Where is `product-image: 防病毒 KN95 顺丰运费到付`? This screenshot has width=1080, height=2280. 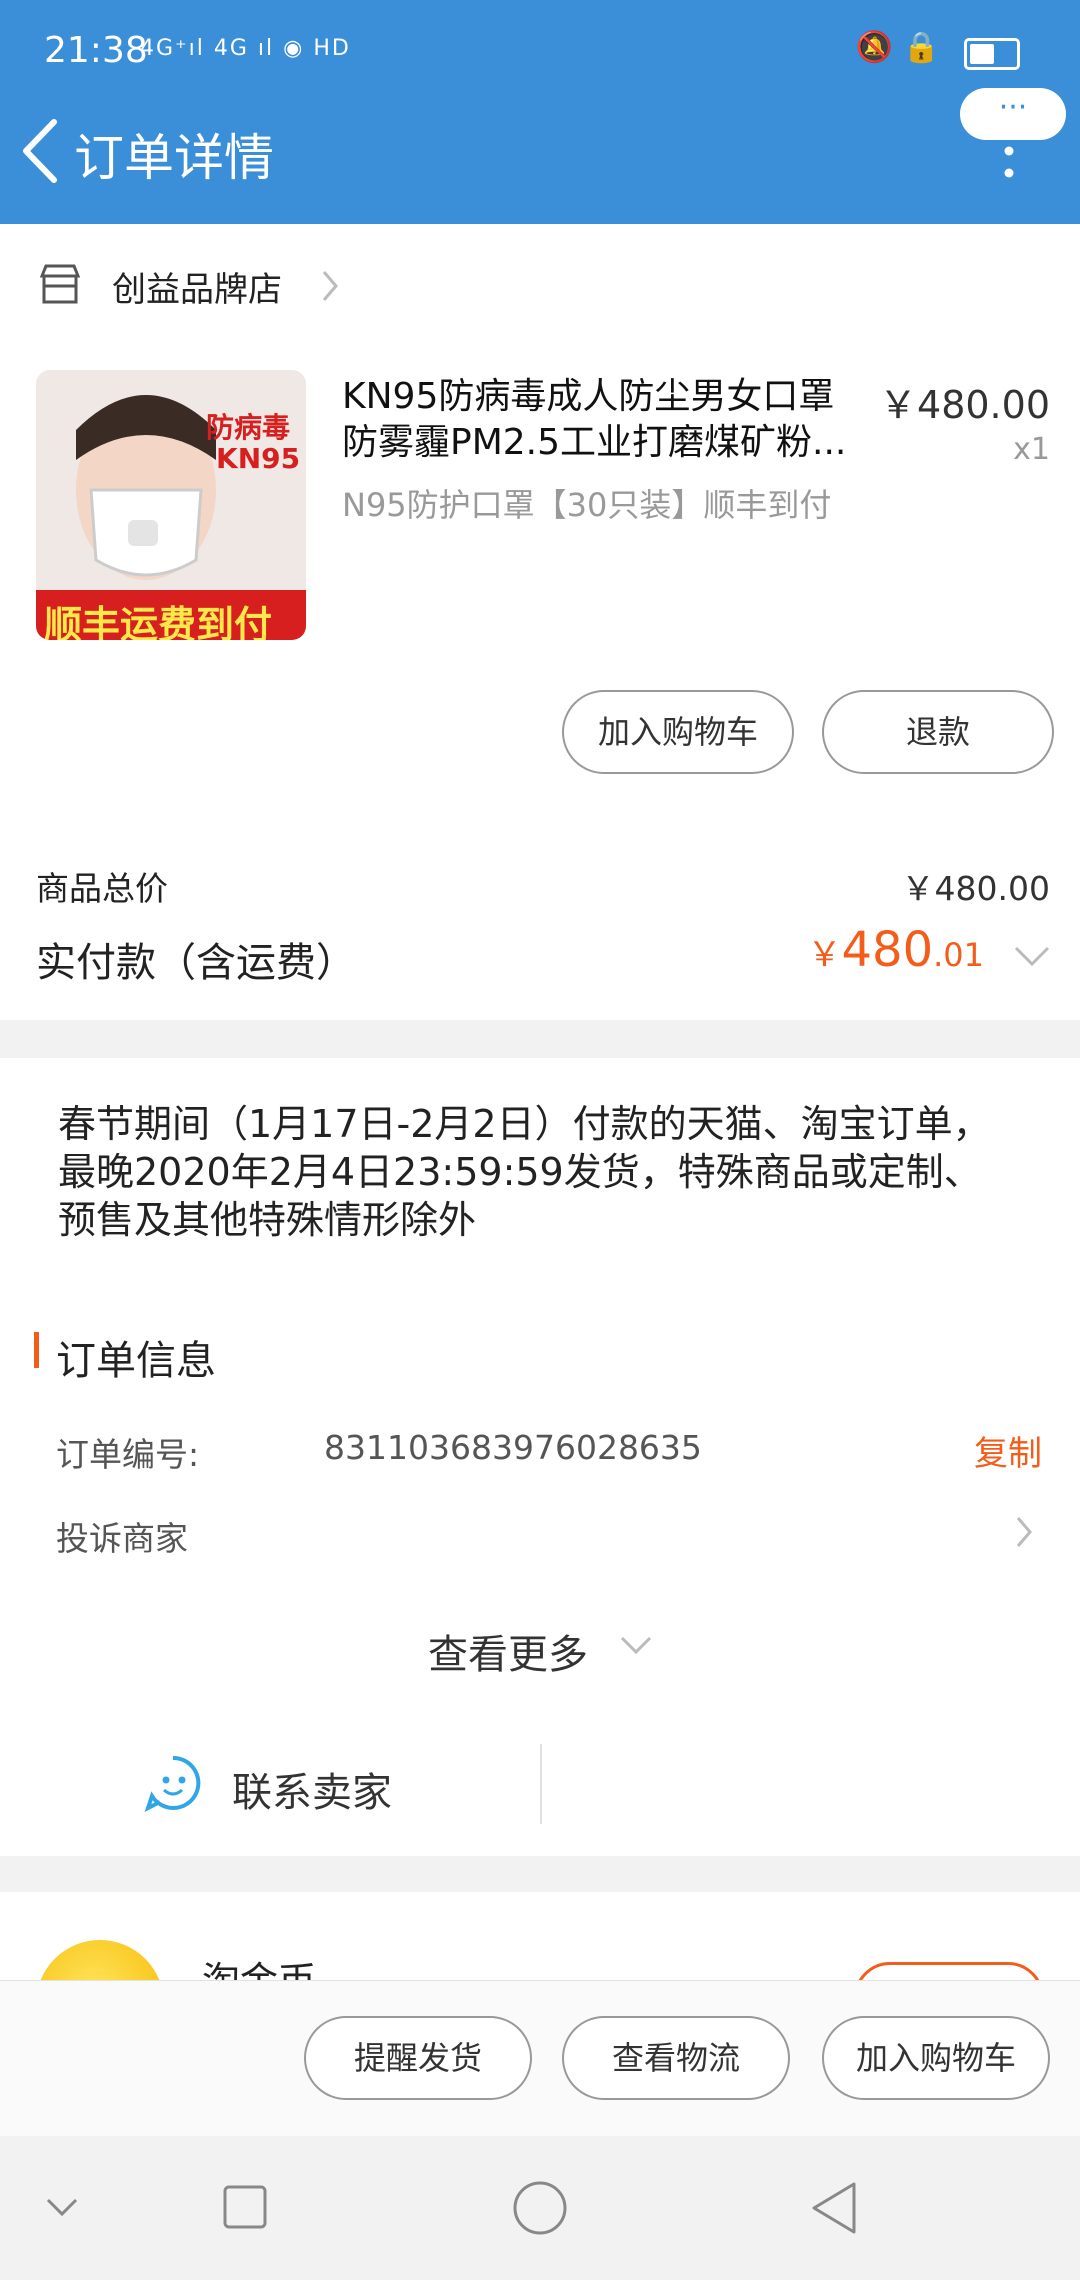
product-image: 防病毒 KN95 顺丰运费到付 is located at coordinates (171, 505).